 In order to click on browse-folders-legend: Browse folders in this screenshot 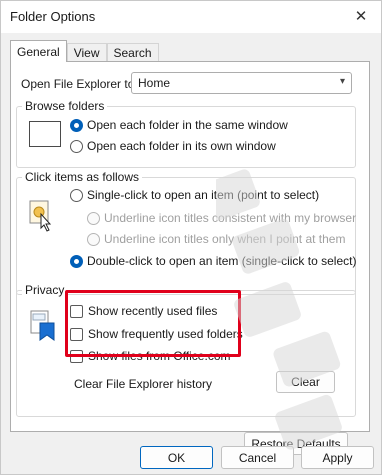, I will do `click(65, 106)`.